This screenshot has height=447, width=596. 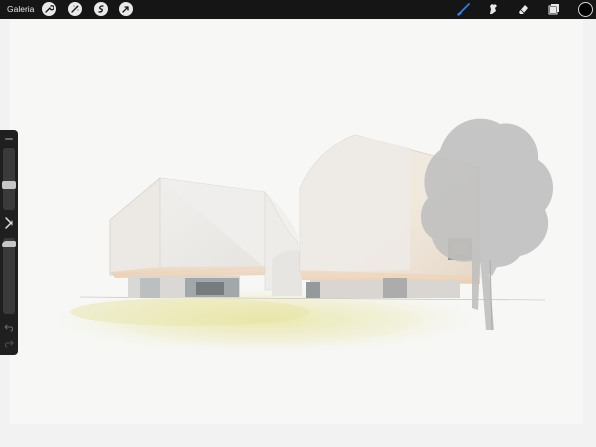 I want to click on brush-size-slider, so click(x=9, y=179).